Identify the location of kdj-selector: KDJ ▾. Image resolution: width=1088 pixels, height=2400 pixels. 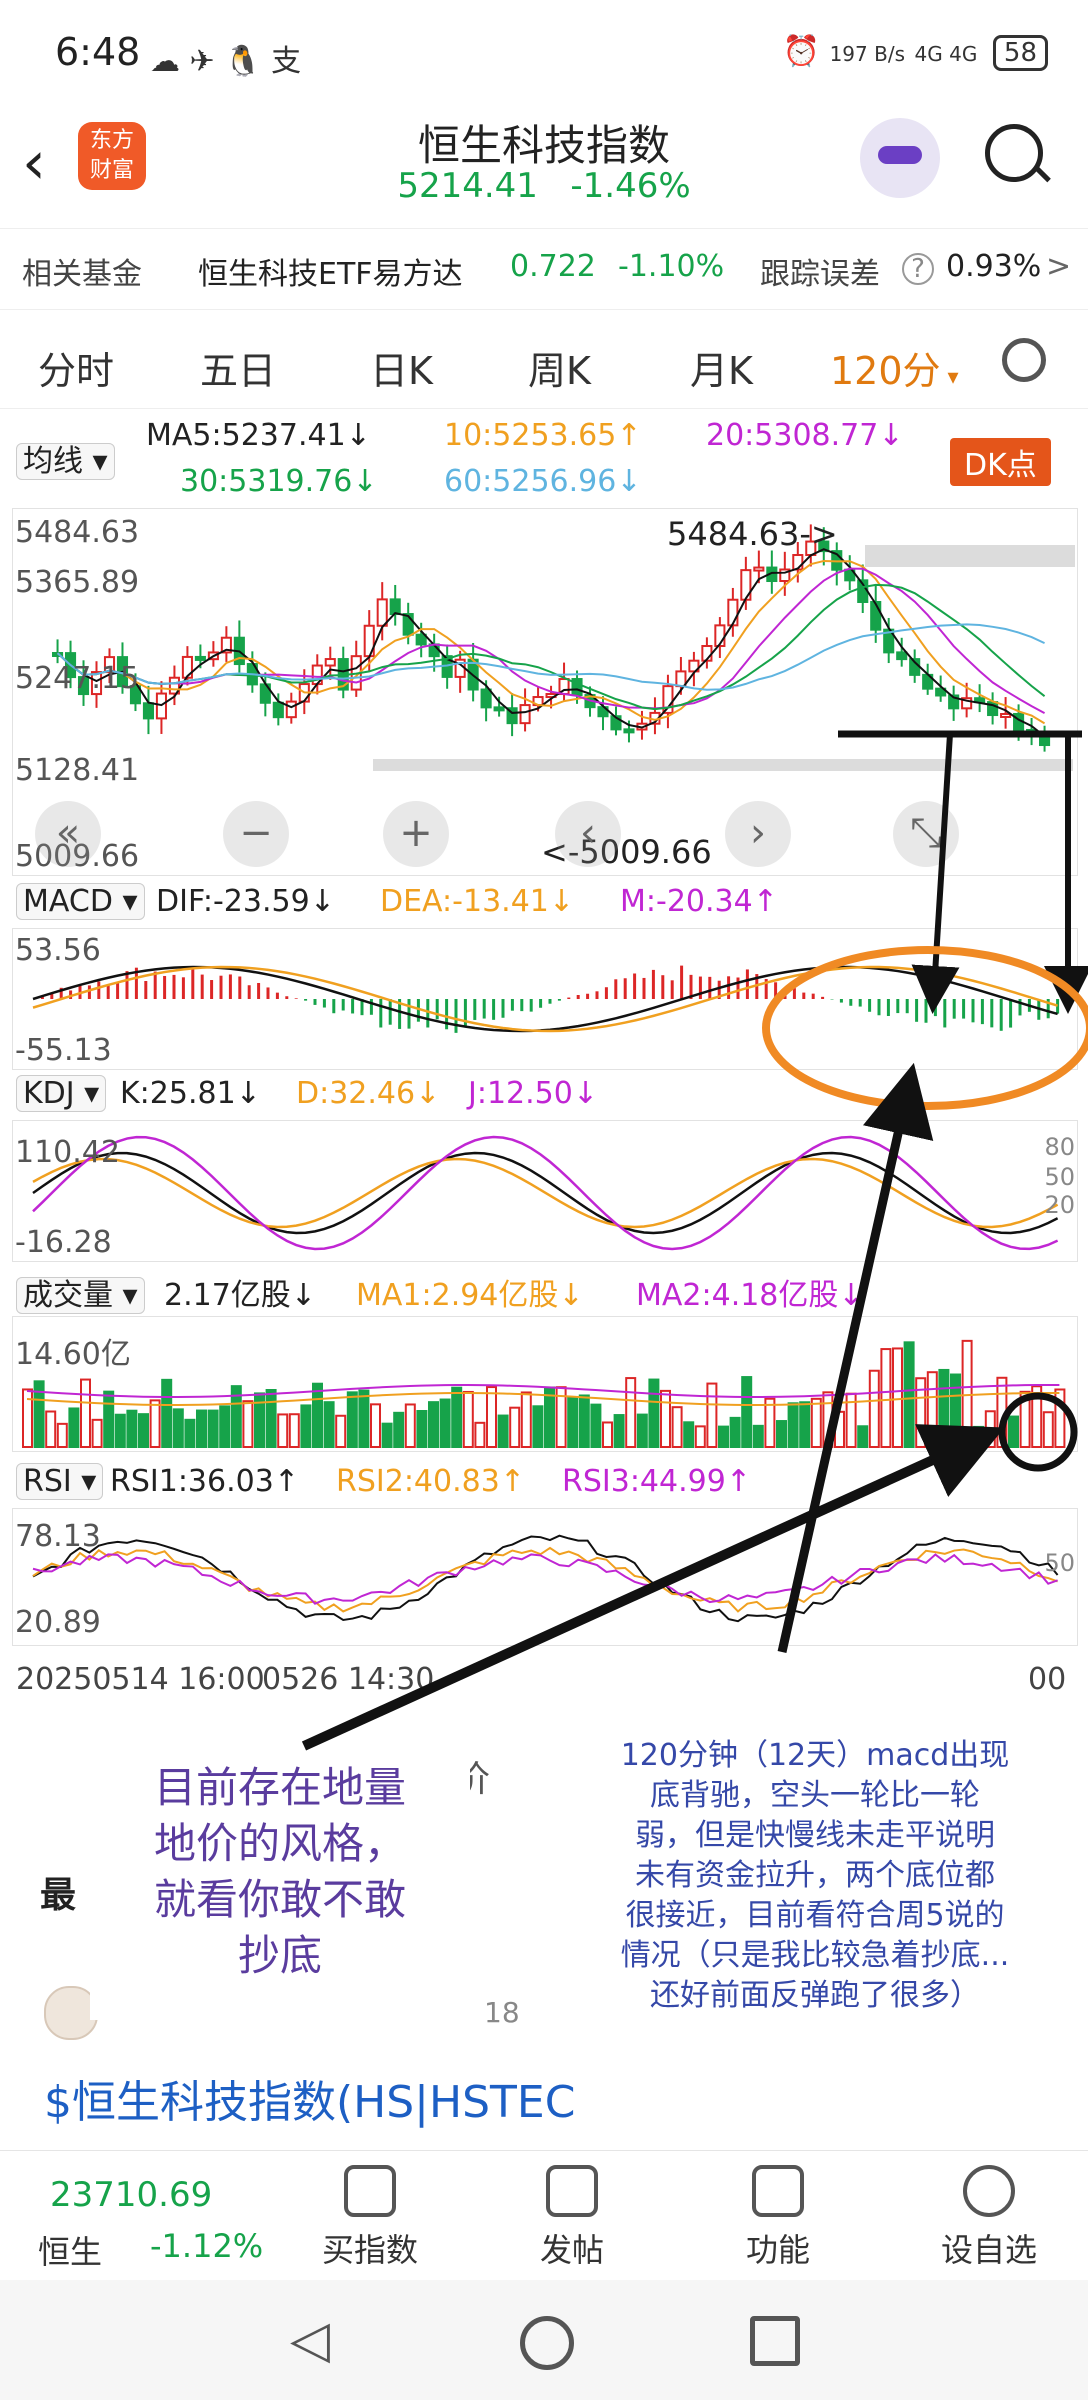
(61, 1093).